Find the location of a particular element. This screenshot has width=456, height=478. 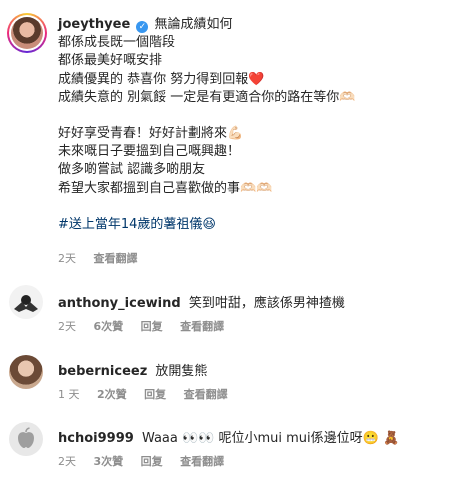

like-count-button: 3次贊 is located at coordinates (109, 461).